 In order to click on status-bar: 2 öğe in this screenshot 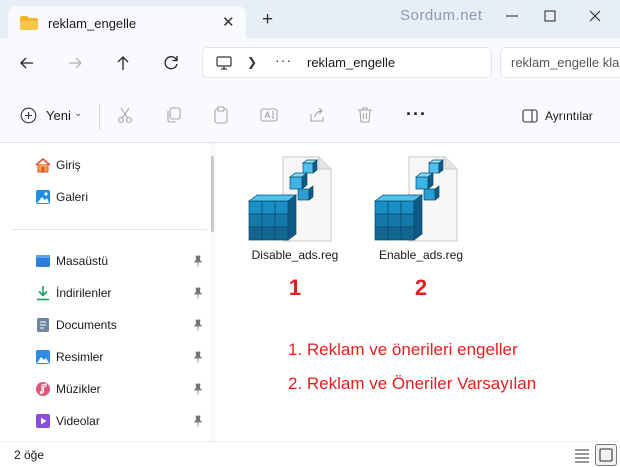, I will do `click(310, 454)`.